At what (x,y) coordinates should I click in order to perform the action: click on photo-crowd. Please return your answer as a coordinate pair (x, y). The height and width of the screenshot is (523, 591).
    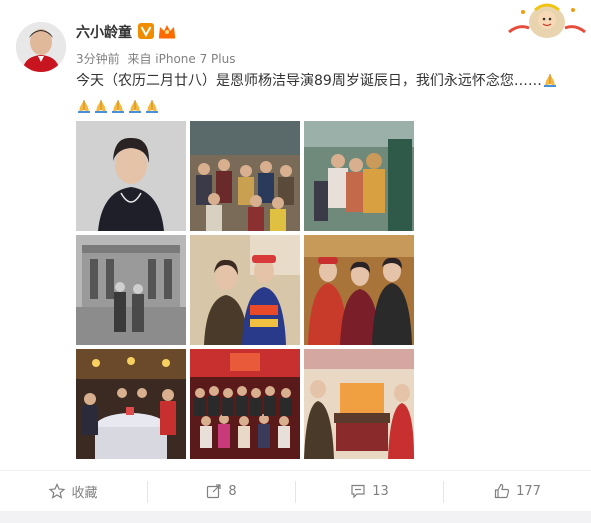
    Looking at the image, I should click on (245, 176).